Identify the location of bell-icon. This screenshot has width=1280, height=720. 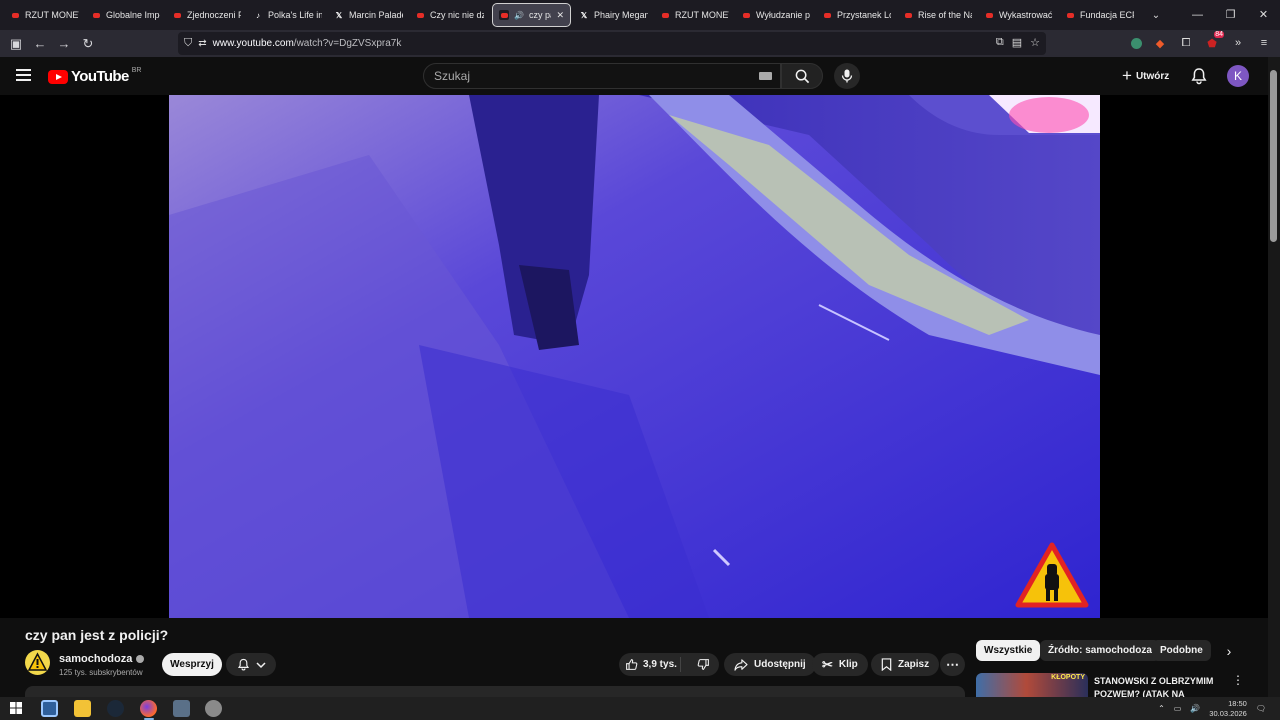
(243, 664).